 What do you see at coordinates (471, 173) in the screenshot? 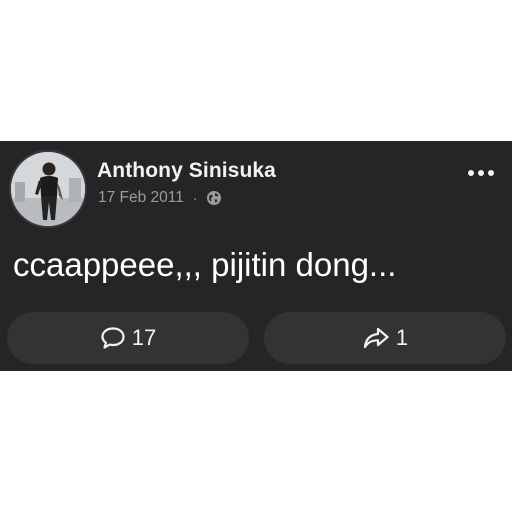
I see `more-options-icon` at bounding box center [471, 173].